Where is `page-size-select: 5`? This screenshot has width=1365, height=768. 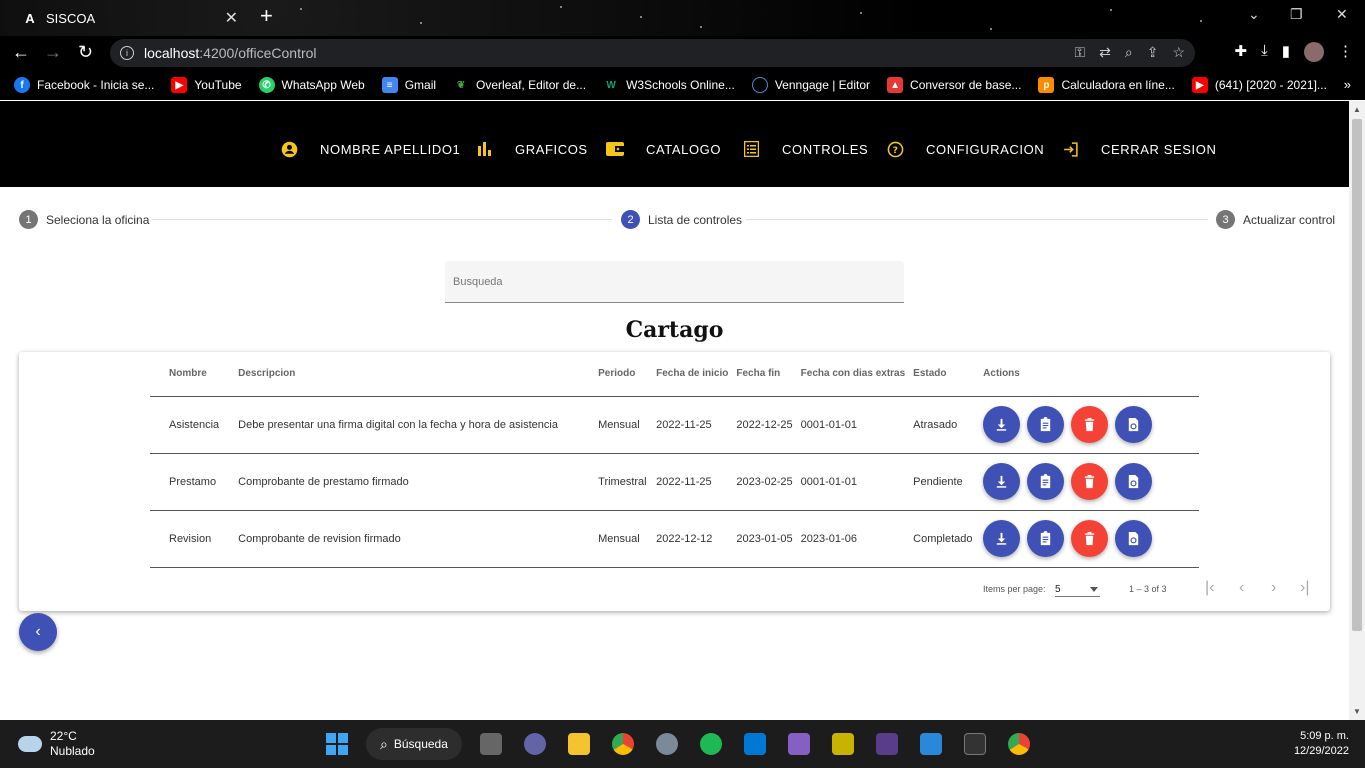 page-size-select: 5 is located at coordinates (1077, 588).